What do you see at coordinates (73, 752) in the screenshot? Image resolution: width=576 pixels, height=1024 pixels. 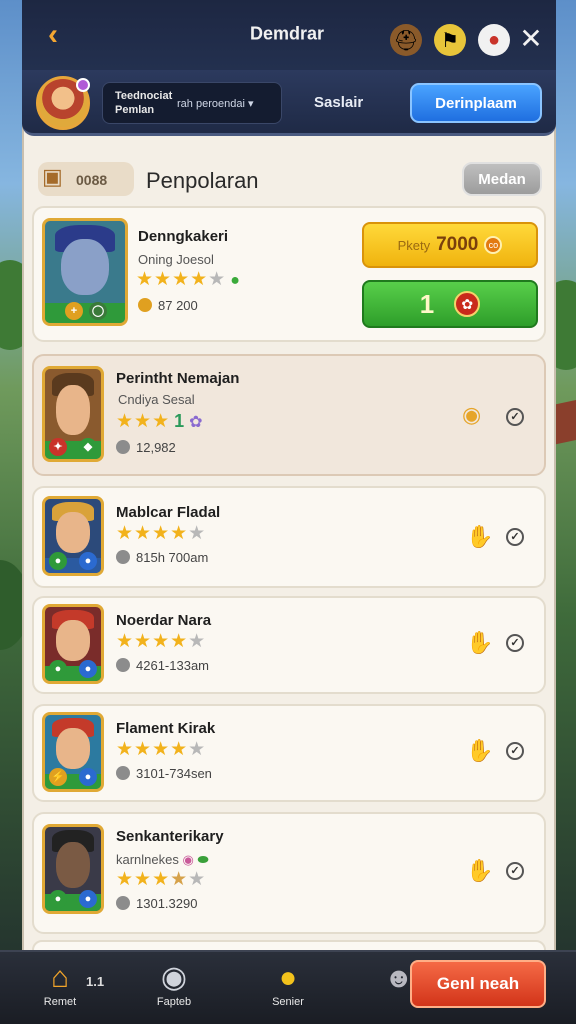 I see `hero-portrait: ⚡ ●` at bounding box center [73, 752].